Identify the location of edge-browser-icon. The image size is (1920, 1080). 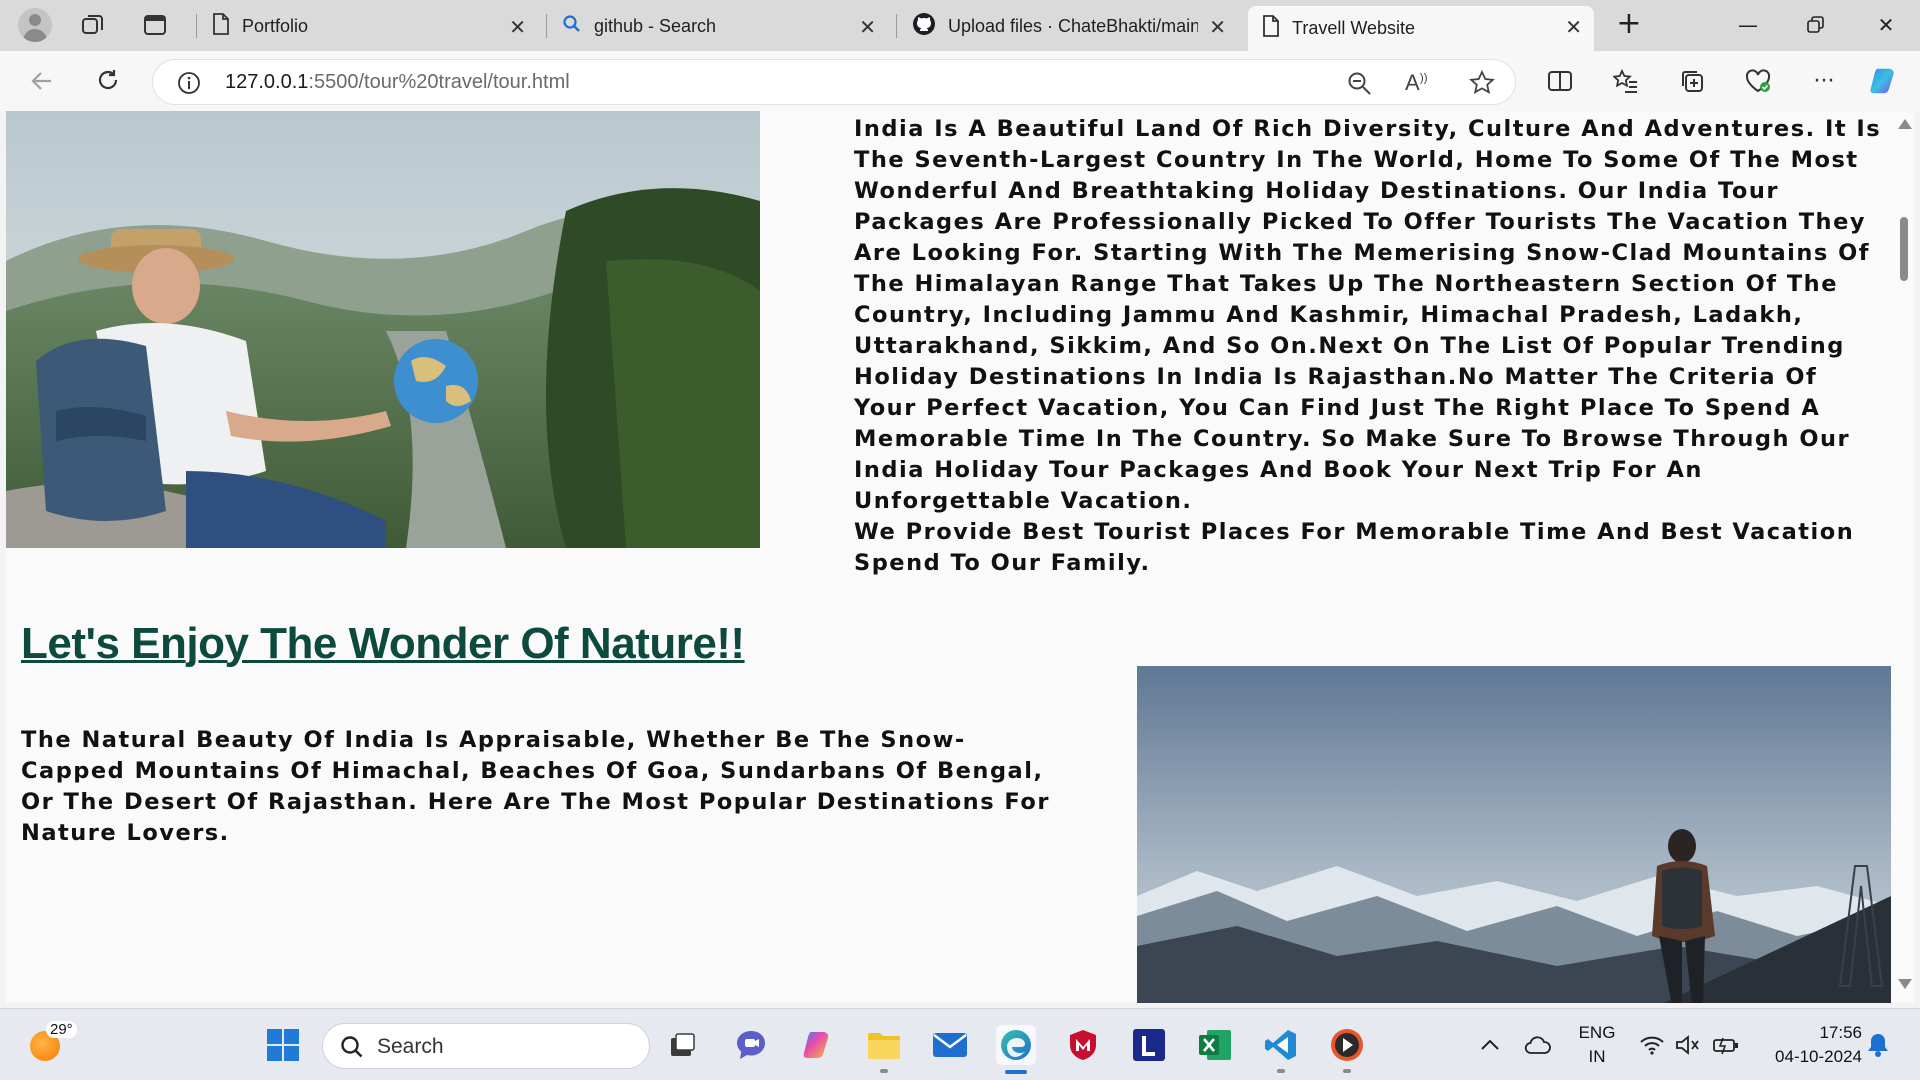
(1016, 1045).